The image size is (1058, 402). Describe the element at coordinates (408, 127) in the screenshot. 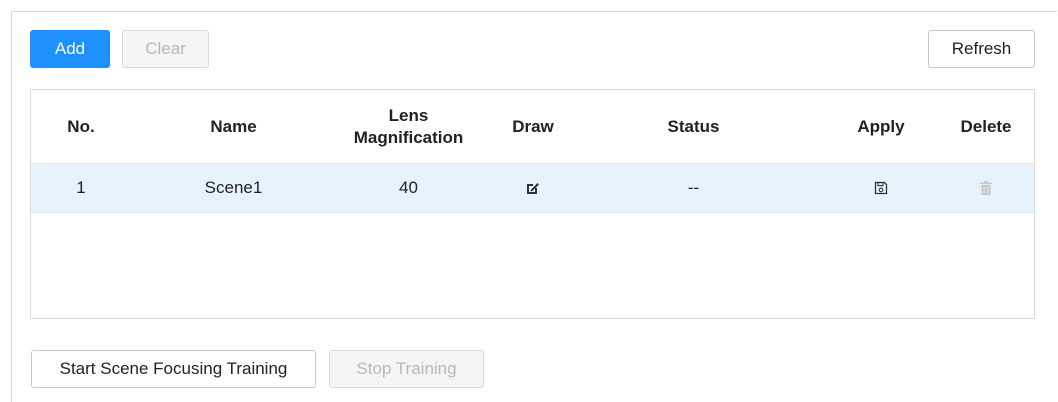

I see `column-header-lens-magnification: Lens Magnification` at that location.